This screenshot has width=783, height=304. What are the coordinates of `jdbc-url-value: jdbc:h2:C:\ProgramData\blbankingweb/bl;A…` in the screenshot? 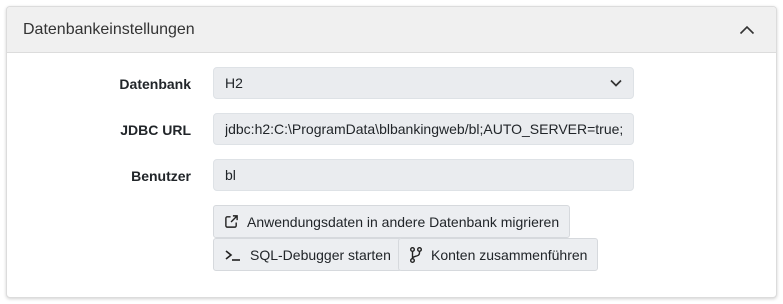 It's located at (423, 129).